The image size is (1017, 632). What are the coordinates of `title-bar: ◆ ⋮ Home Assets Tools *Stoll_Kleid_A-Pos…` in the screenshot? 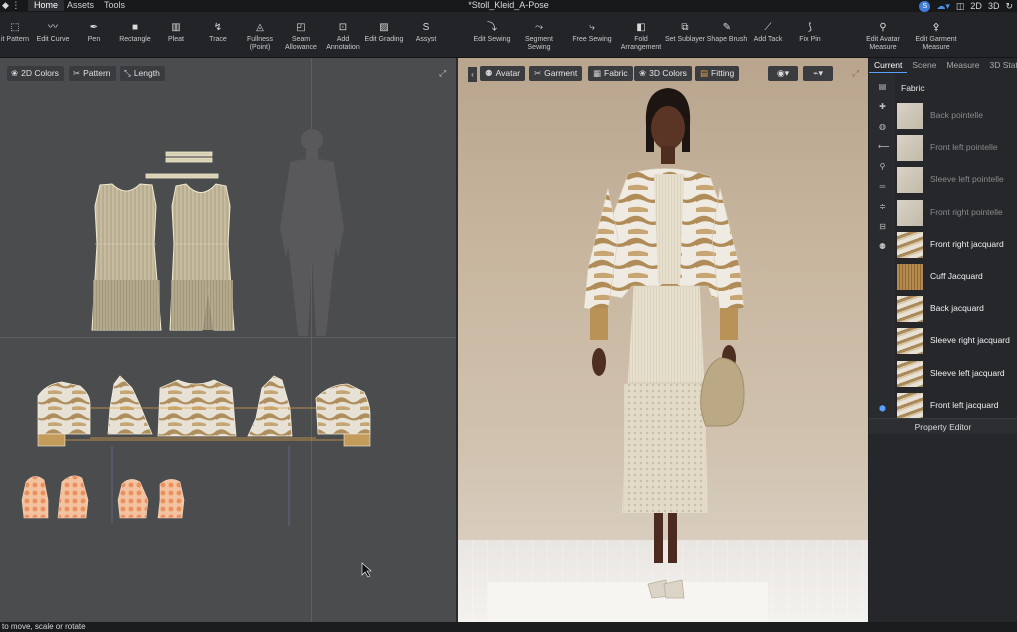 It's located at (508, 6).